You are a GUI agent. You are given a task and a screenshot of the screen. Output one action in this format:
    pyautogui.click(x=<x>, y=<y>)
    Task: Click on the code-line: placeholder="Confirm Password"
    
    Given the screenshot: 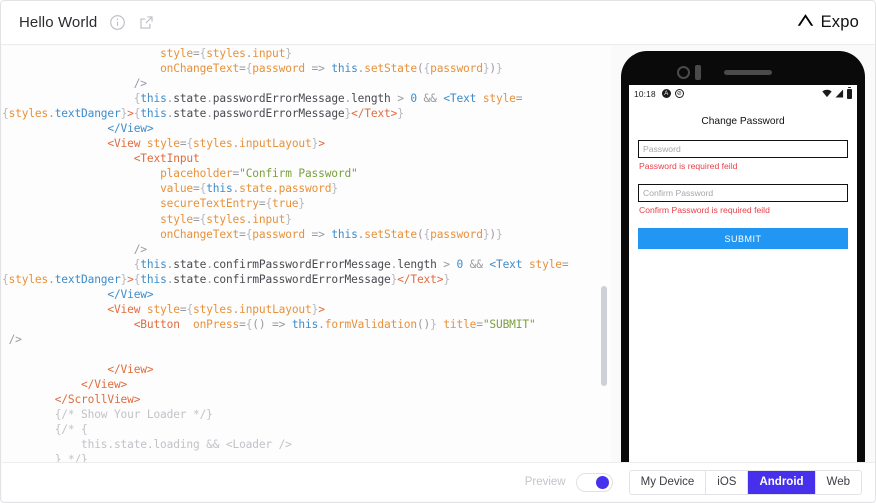 What is the action you would take?
    pyautogui.click(x=302, y=173)
    